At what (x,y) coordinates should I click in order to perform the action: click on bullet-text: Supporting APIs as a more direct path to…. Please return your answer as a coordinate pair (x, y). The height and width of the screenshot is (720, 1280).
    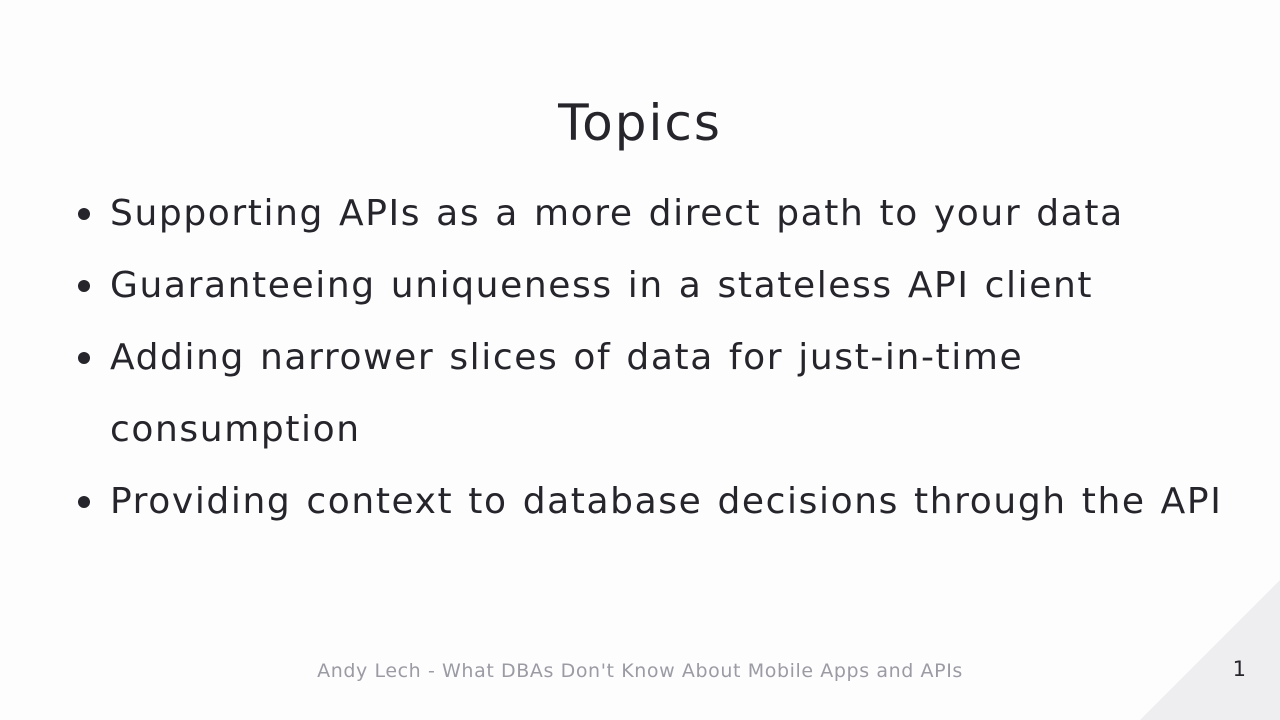
    Looking at the image, I should click on (617, 213).